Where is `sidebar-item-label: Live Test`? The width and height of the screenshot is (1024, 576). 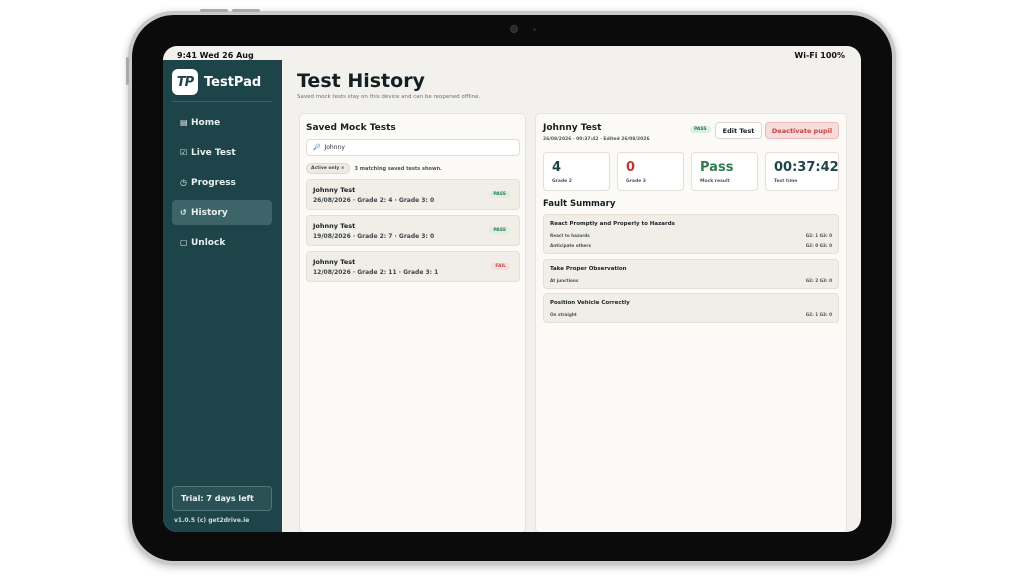 sidebar-item-label: Live Test is located at coordinates (213, 152).